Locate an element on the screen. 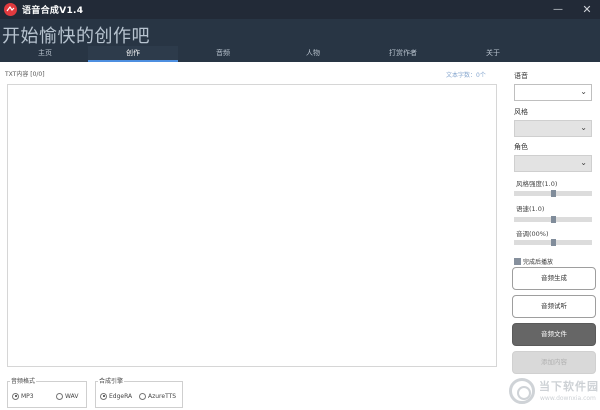 The image size is (600, 410). audio-format-group: 音频格式 MP3 WAV is located at coordinates (47, 392).